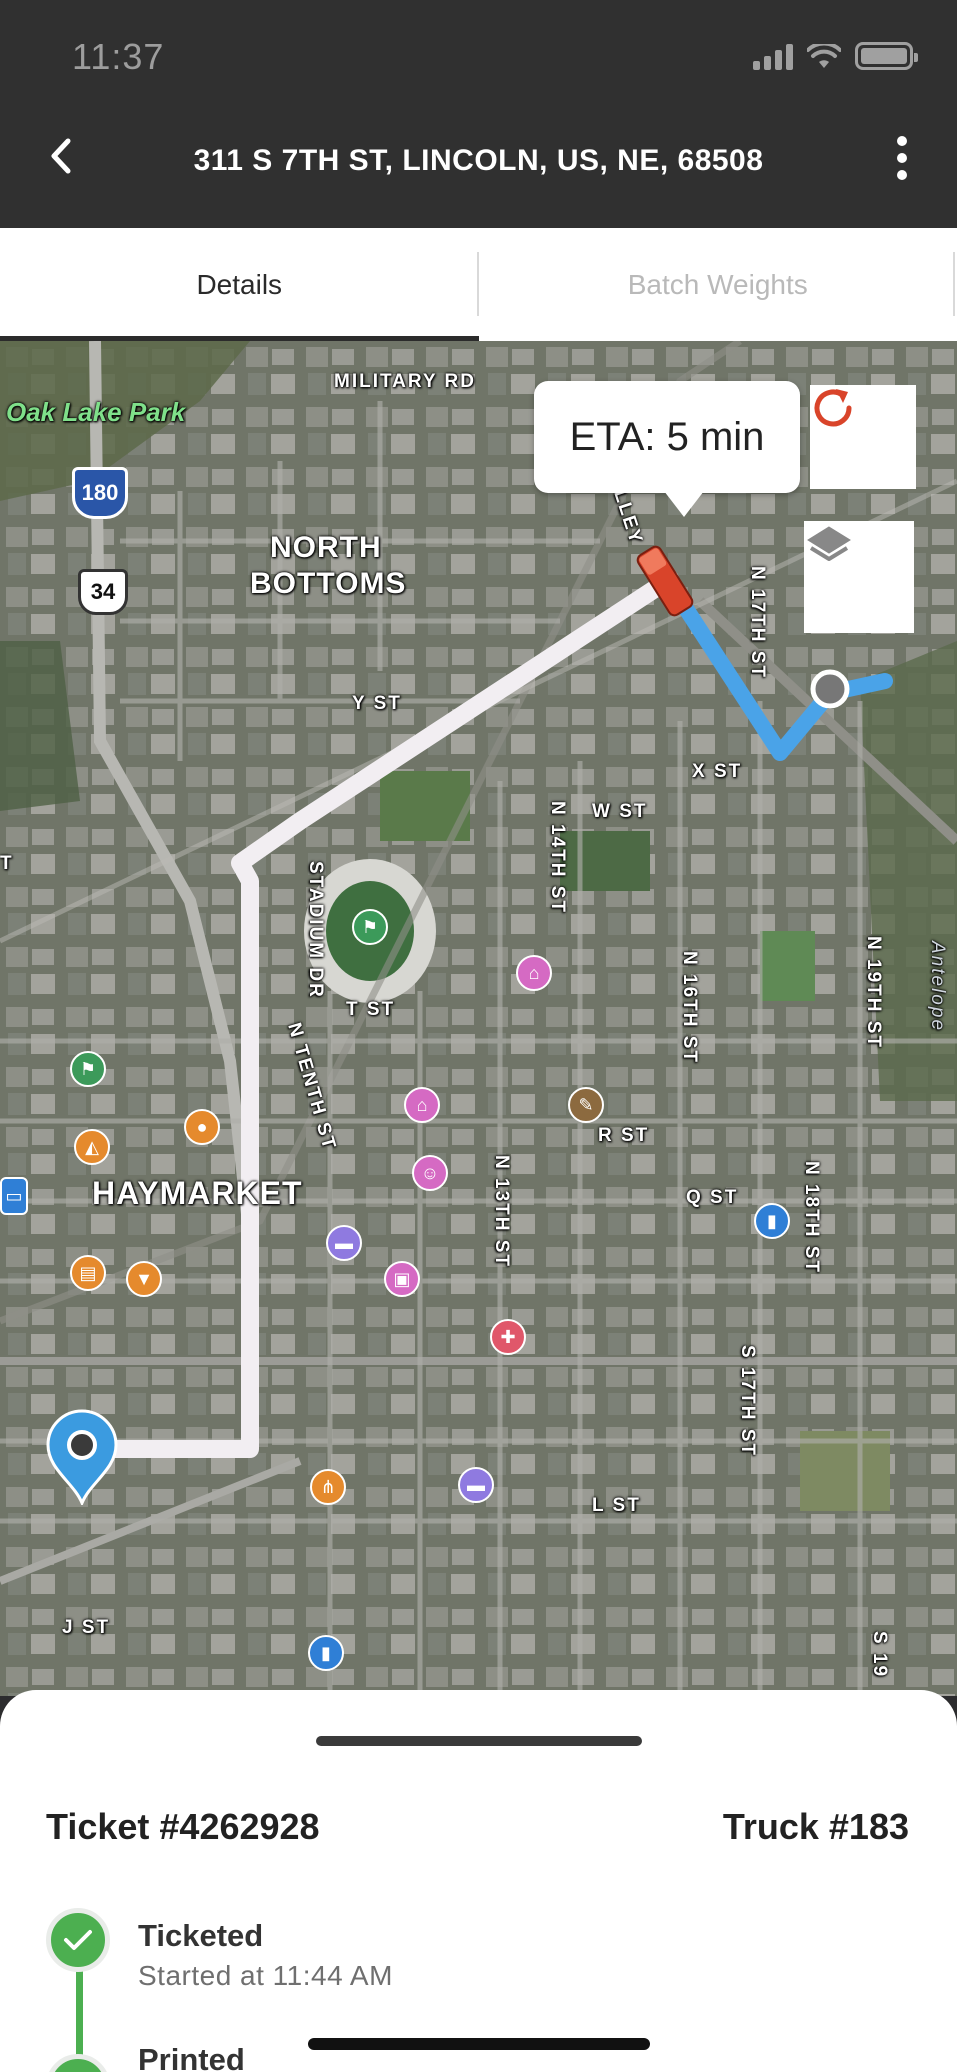 This screenshot has width=957, height=2072. What do you see at coordinates (712, 1197) in the screenshot?
I see `map-label: Q ST` at bounding box center [712, 1197].